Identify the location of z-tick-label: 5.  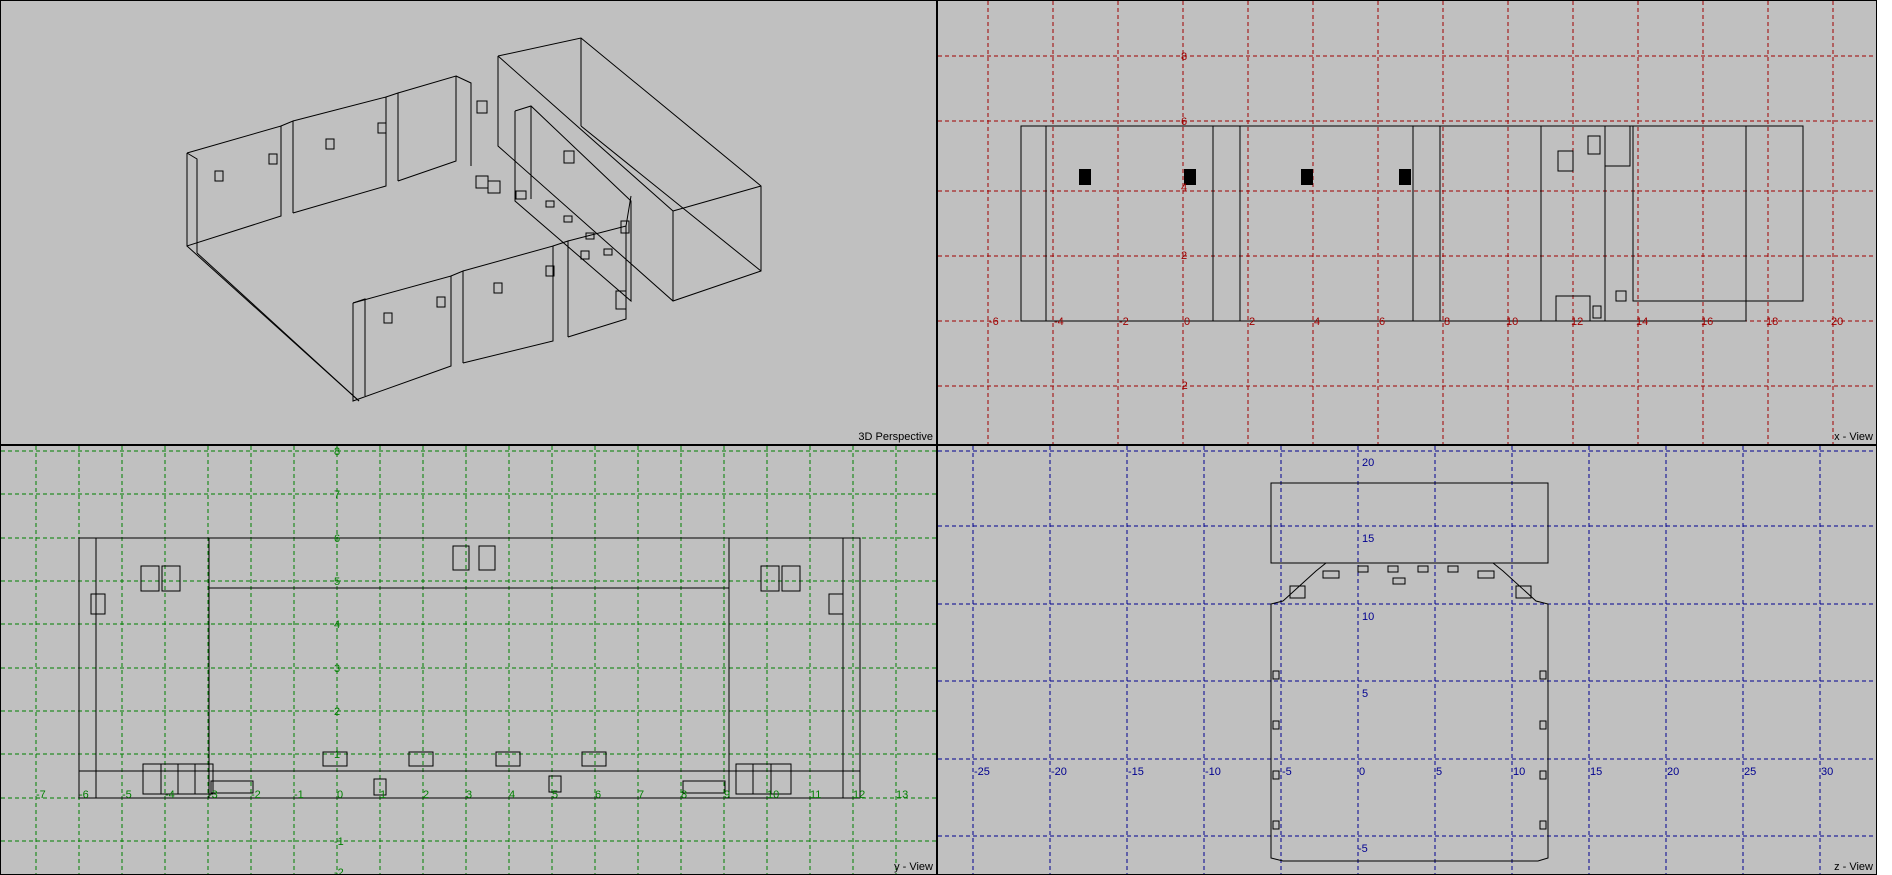
(1365, 694).